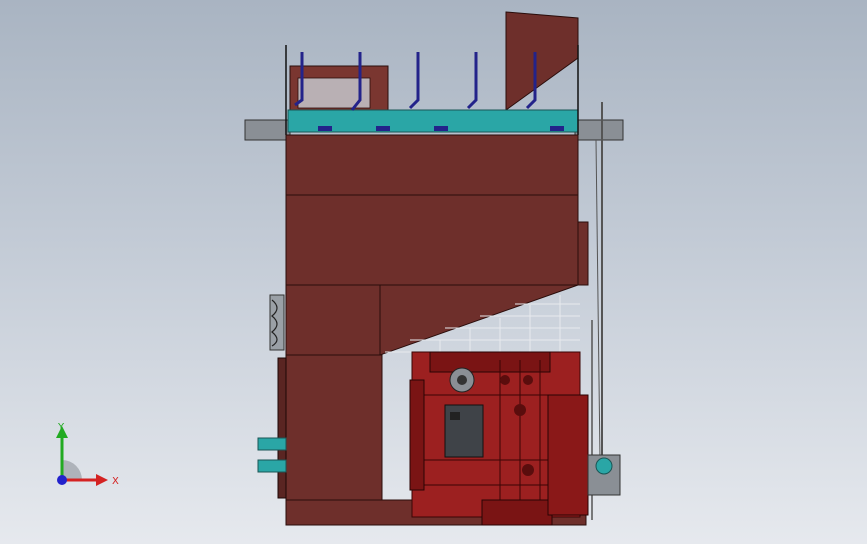 The image size is (867, 544). I want to click on right-shaft, so click(599, 130).